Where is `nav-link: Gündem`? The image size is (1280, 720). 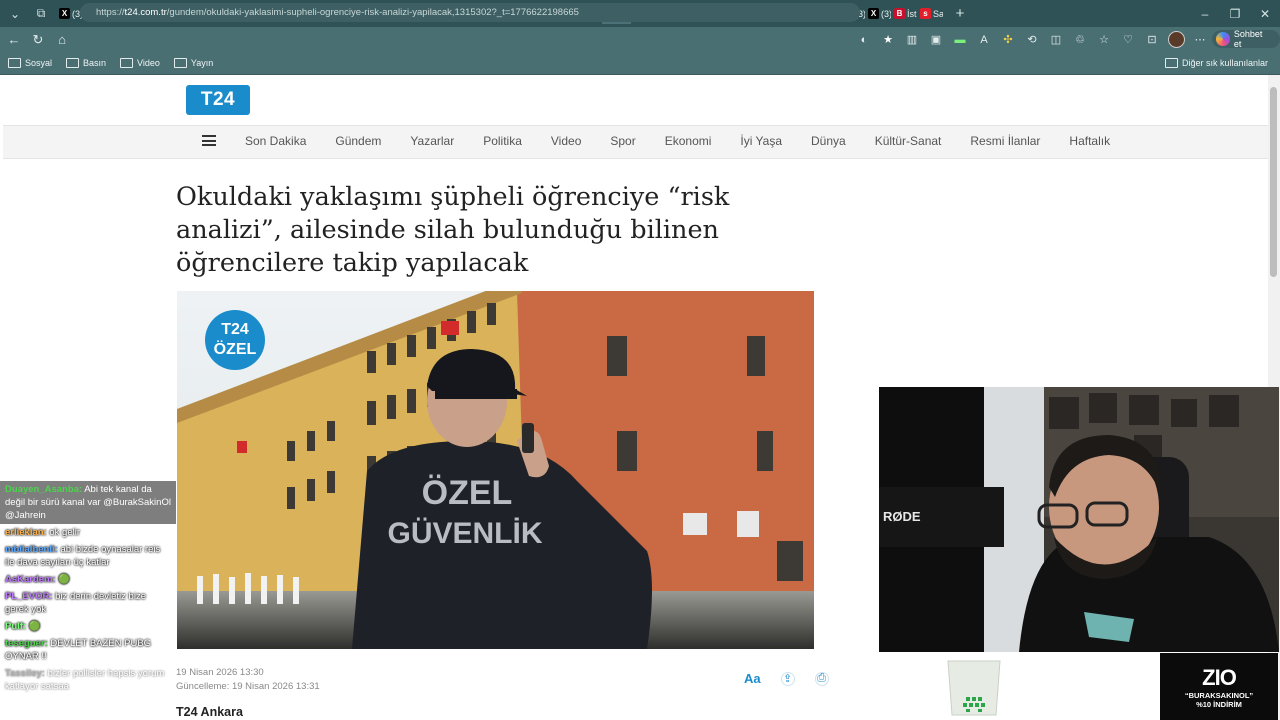 nav-link: Gündem is located at coordinates (358, 141).